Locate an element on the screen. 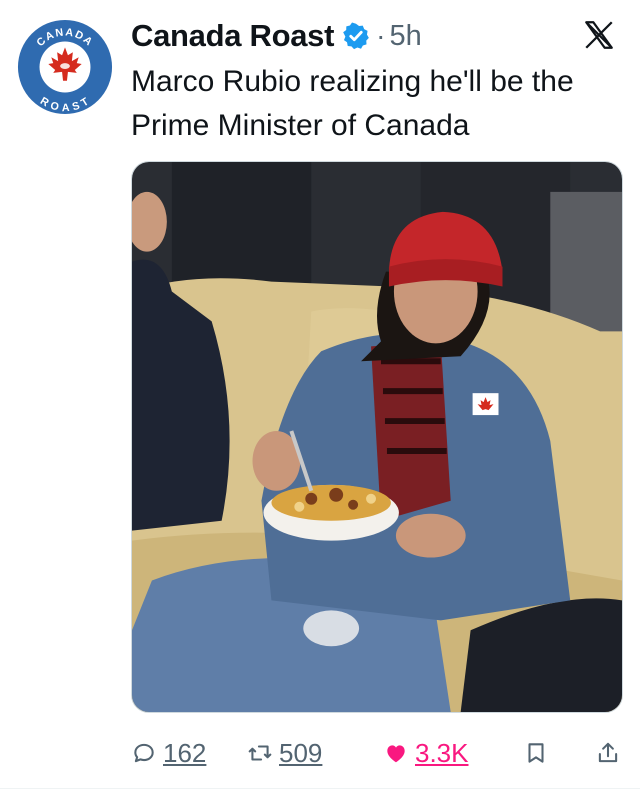 The image size is (640, 793). share-icon is located at coordinates (608, 752).